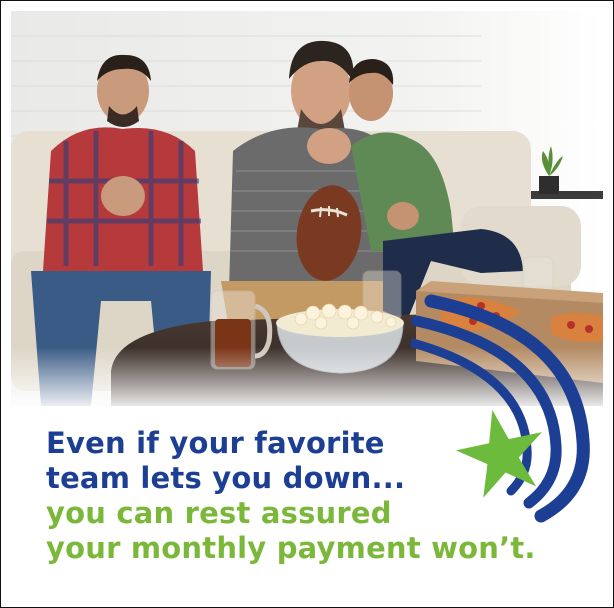  I want to click on tagline-line-2: your monthly payment won’t., so click(291, 548).